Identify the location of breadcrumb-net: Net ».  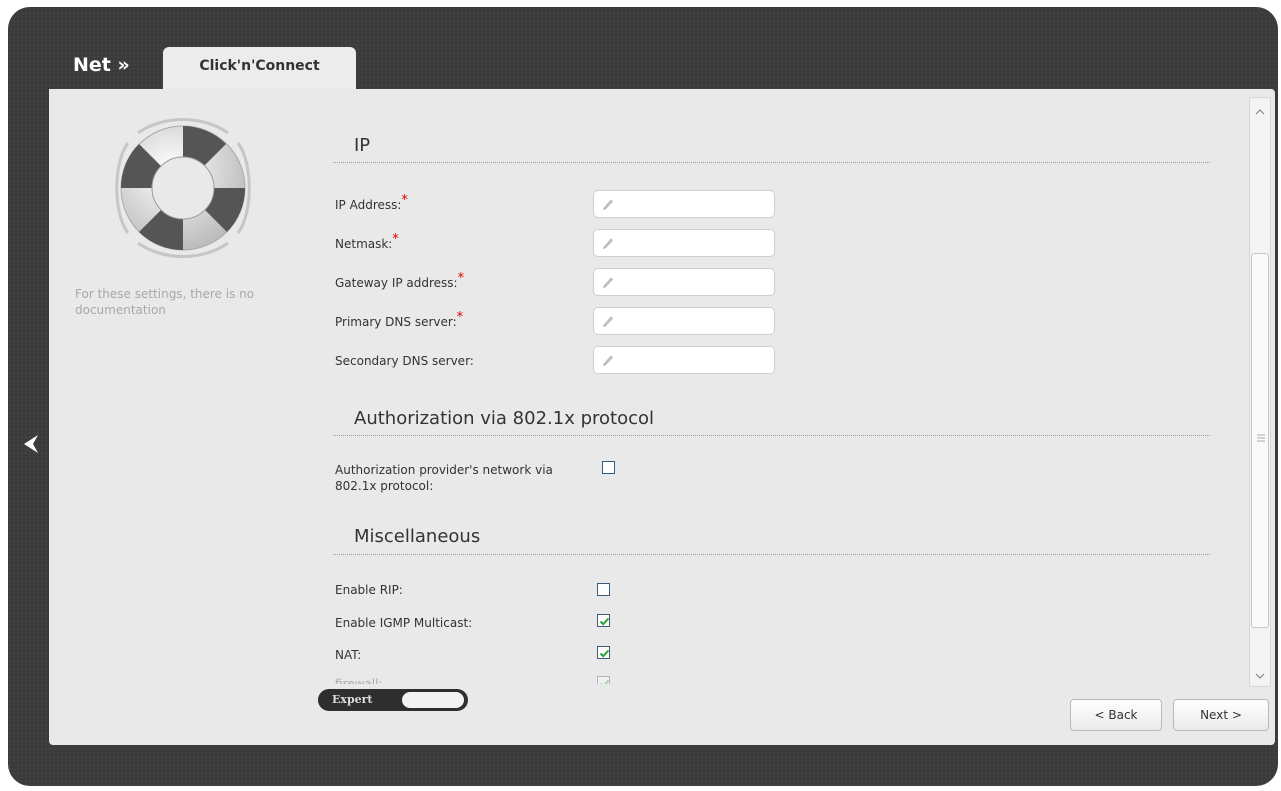
(101, 65).